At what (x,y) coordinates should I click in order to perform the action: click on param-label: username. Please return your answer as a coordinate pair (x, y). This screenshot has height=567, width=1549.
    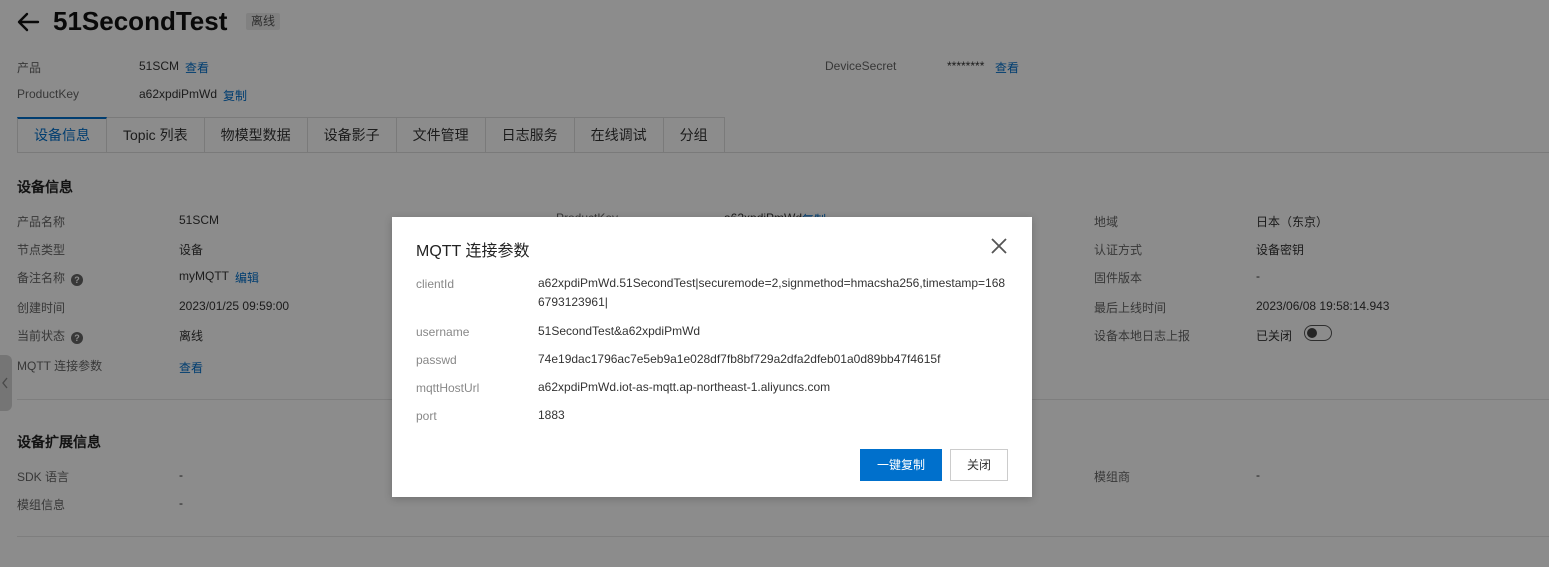
    Looking at the image, I should click on (443, 332).